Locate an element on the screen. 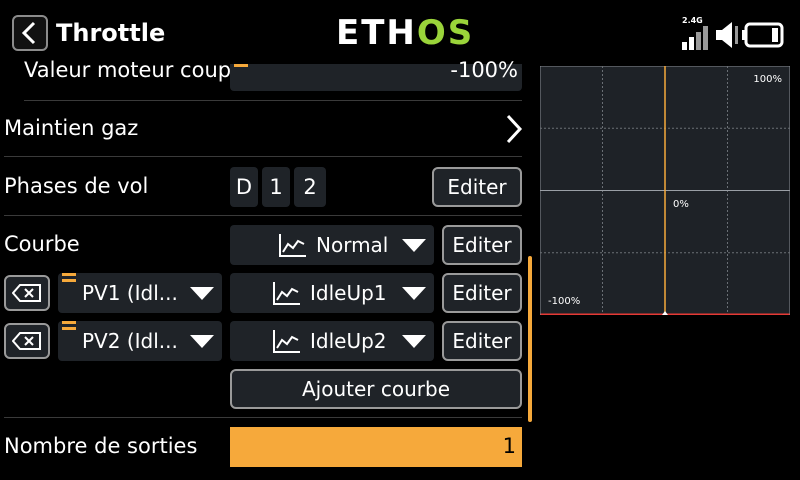  battery-icon is located at coordinates (763, 35).